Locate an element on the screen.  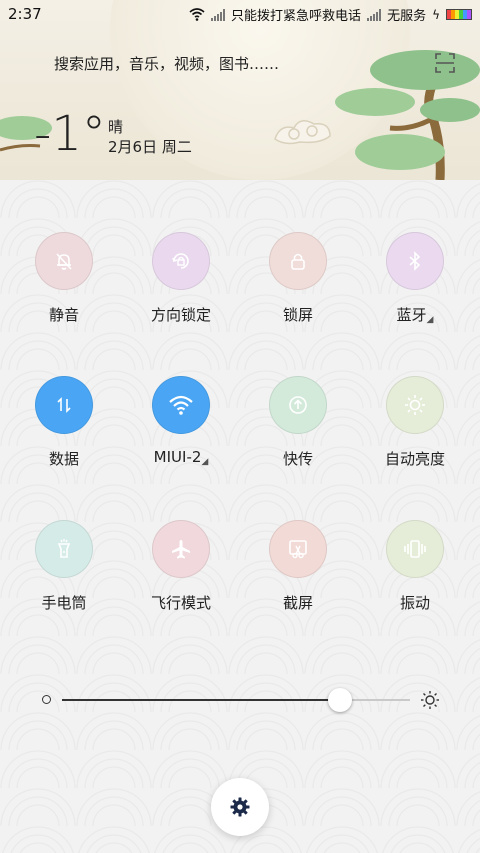
vibrate-icon is located at coordinates (415, 549).